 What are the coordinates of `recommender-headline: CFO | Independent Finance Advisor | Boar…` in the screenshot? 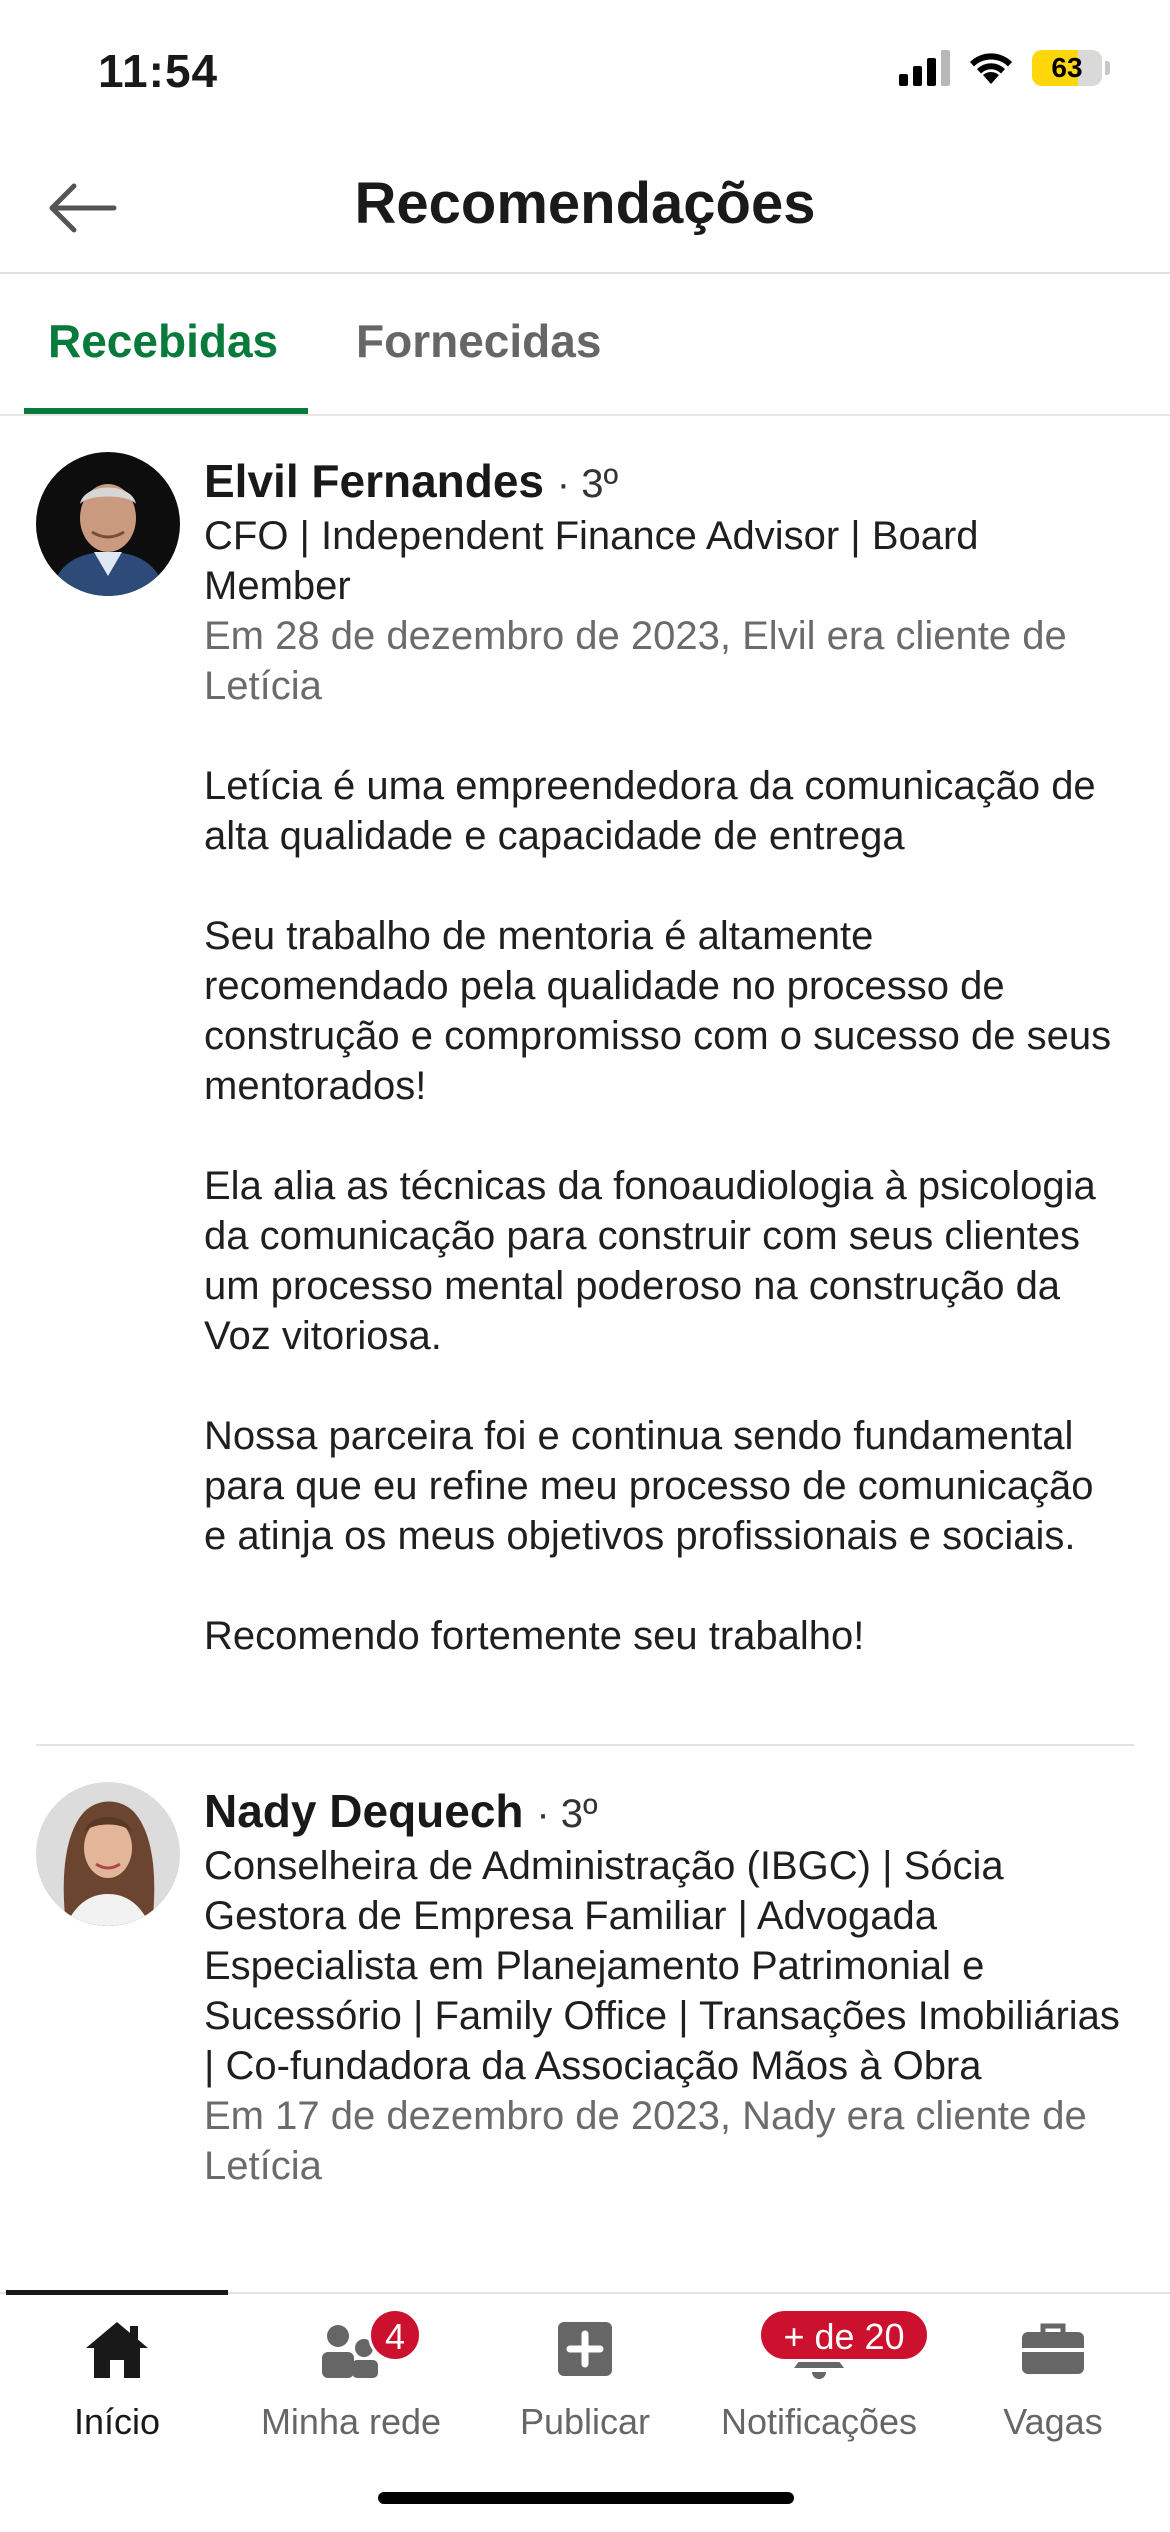 It's located at (591, 561).